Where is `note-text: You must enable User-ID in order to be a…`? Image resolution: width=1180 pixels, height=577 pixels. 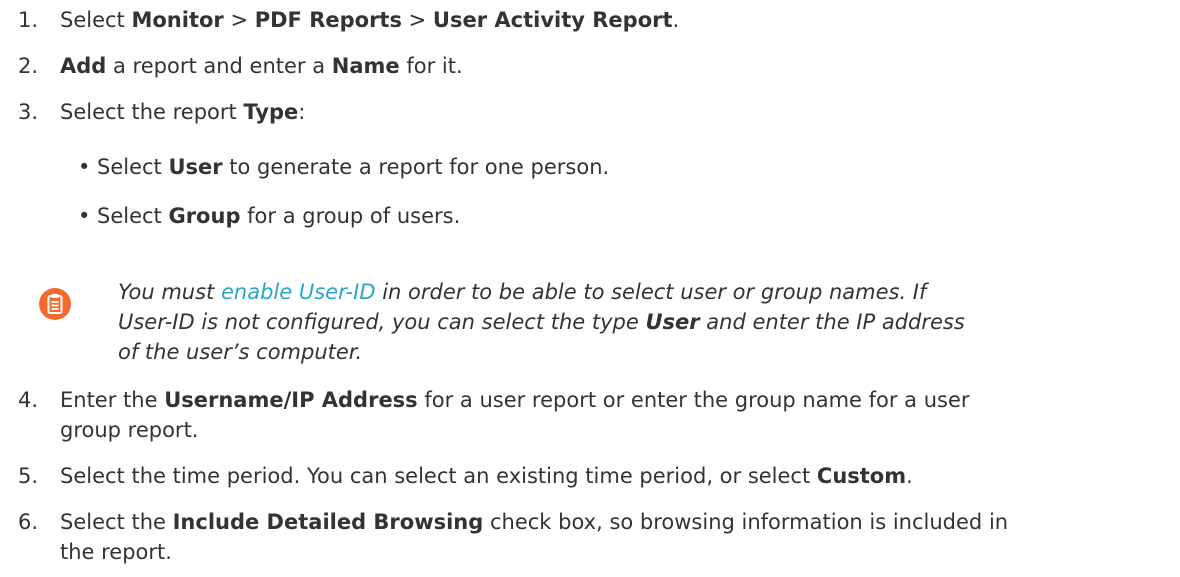
note-text: You must enable User-ID in order to be a… is located at coordinates (541, 322).